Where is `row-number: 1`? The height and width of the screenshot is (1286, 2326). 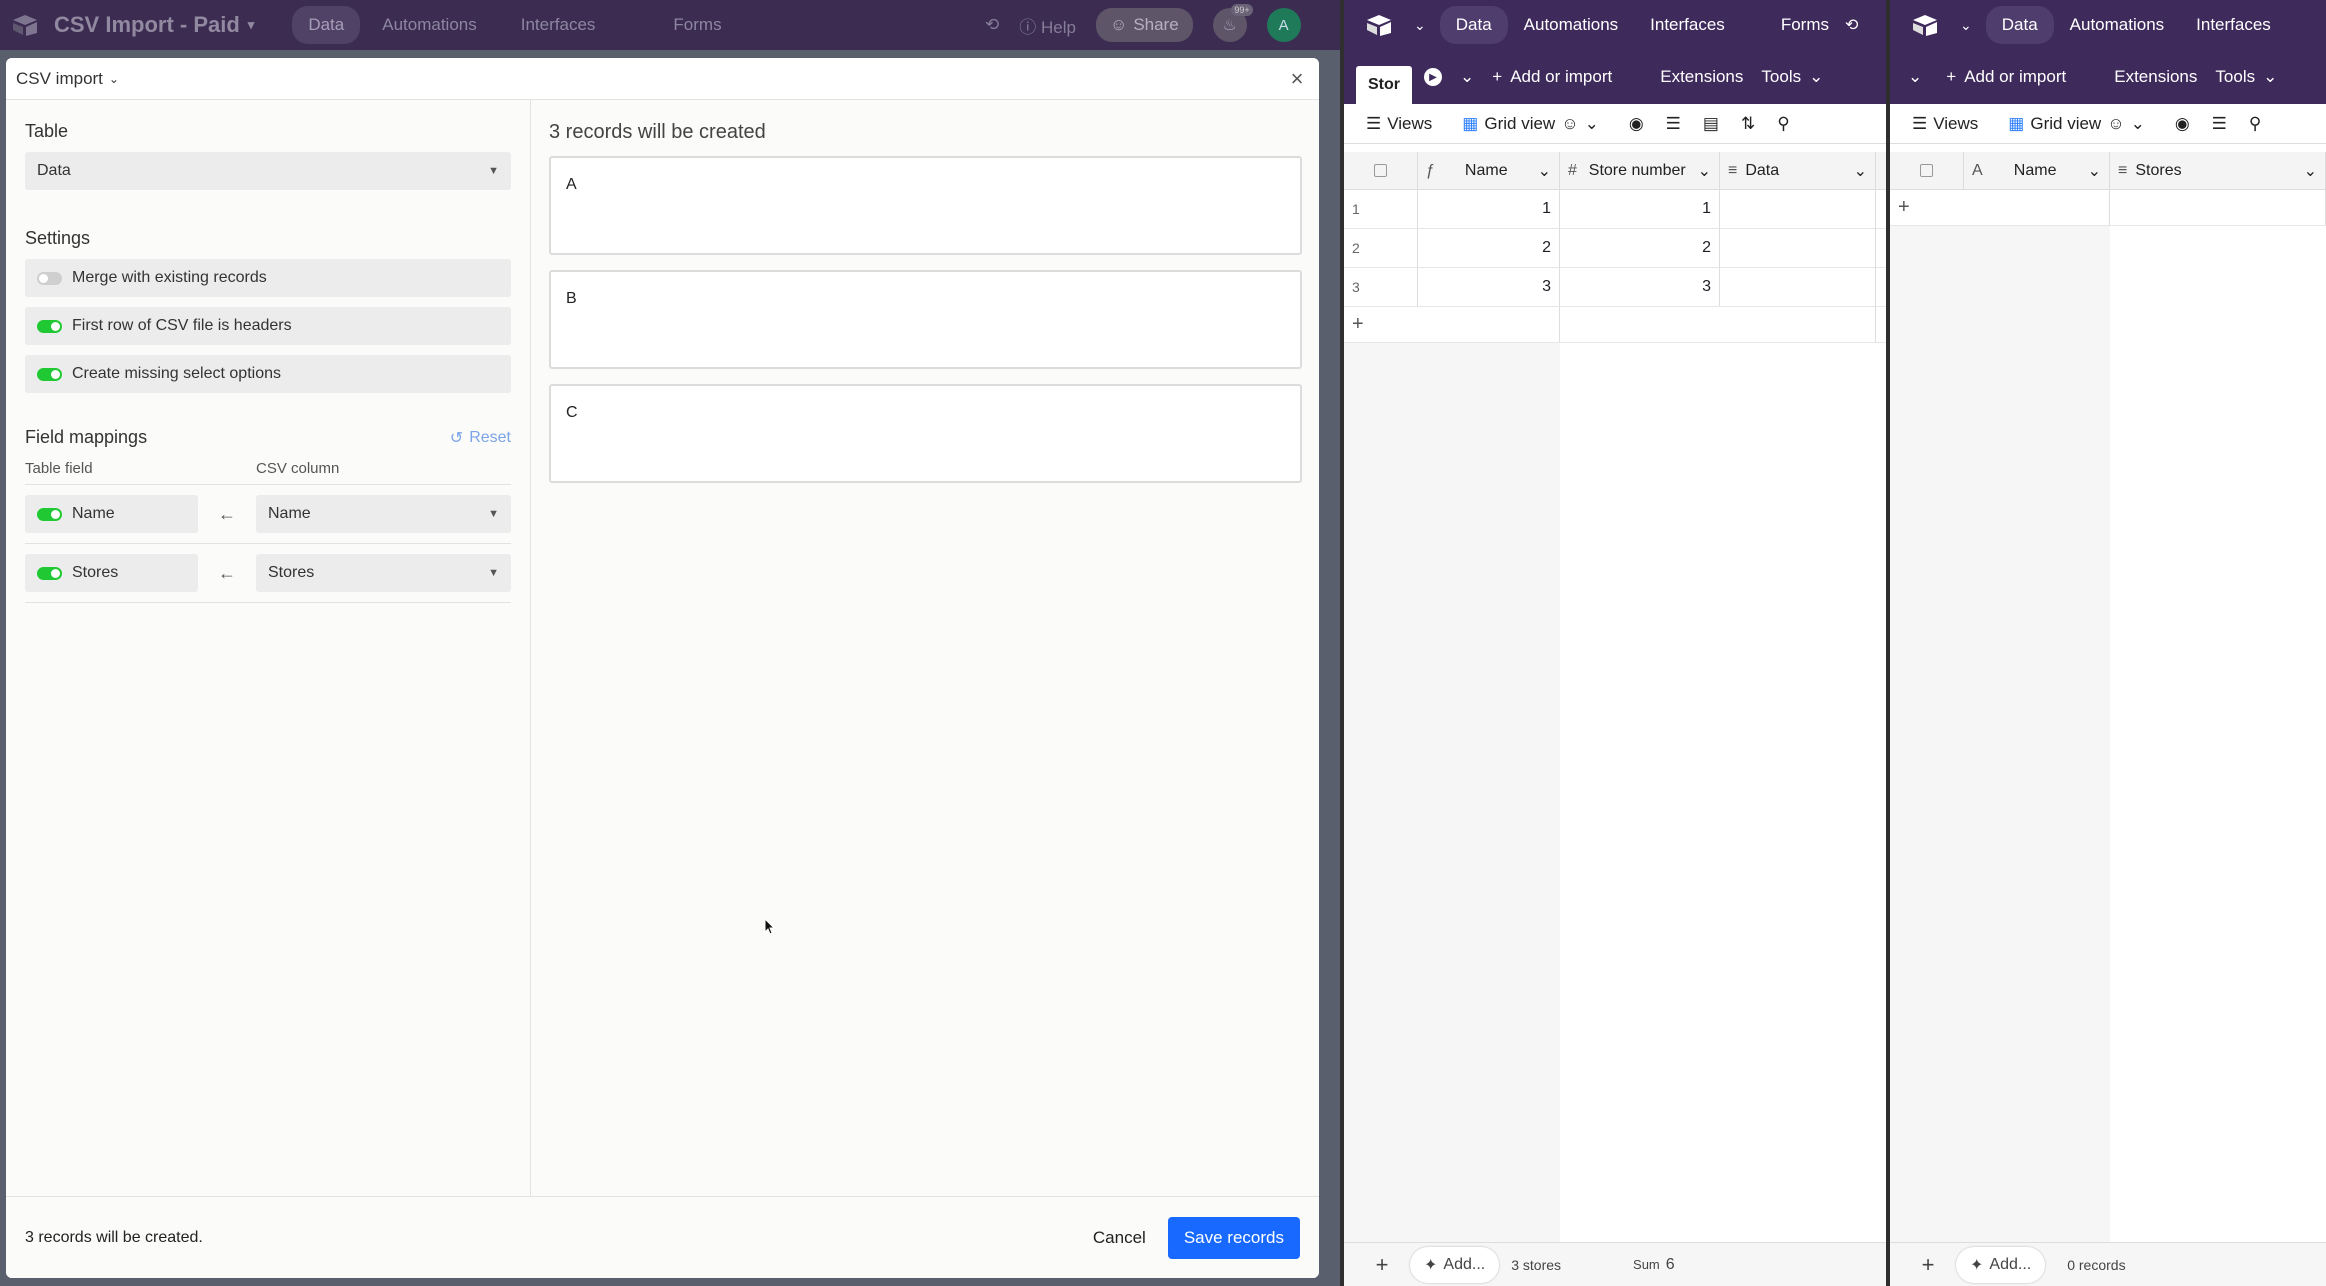
row-number: 1 is located at coordinates (1381, 209).